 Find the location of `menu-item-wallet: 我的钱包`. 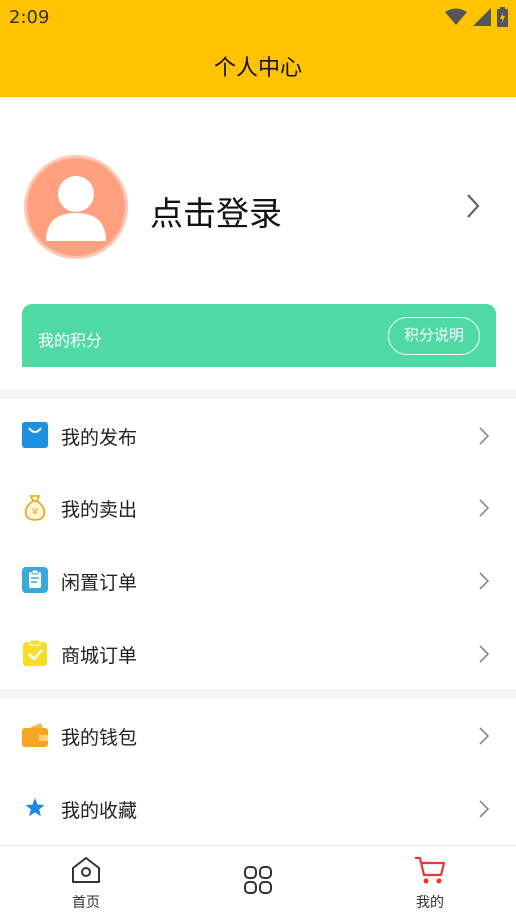

menu-item-wallet: 我的钱包 is located at coordinates (258, 735).